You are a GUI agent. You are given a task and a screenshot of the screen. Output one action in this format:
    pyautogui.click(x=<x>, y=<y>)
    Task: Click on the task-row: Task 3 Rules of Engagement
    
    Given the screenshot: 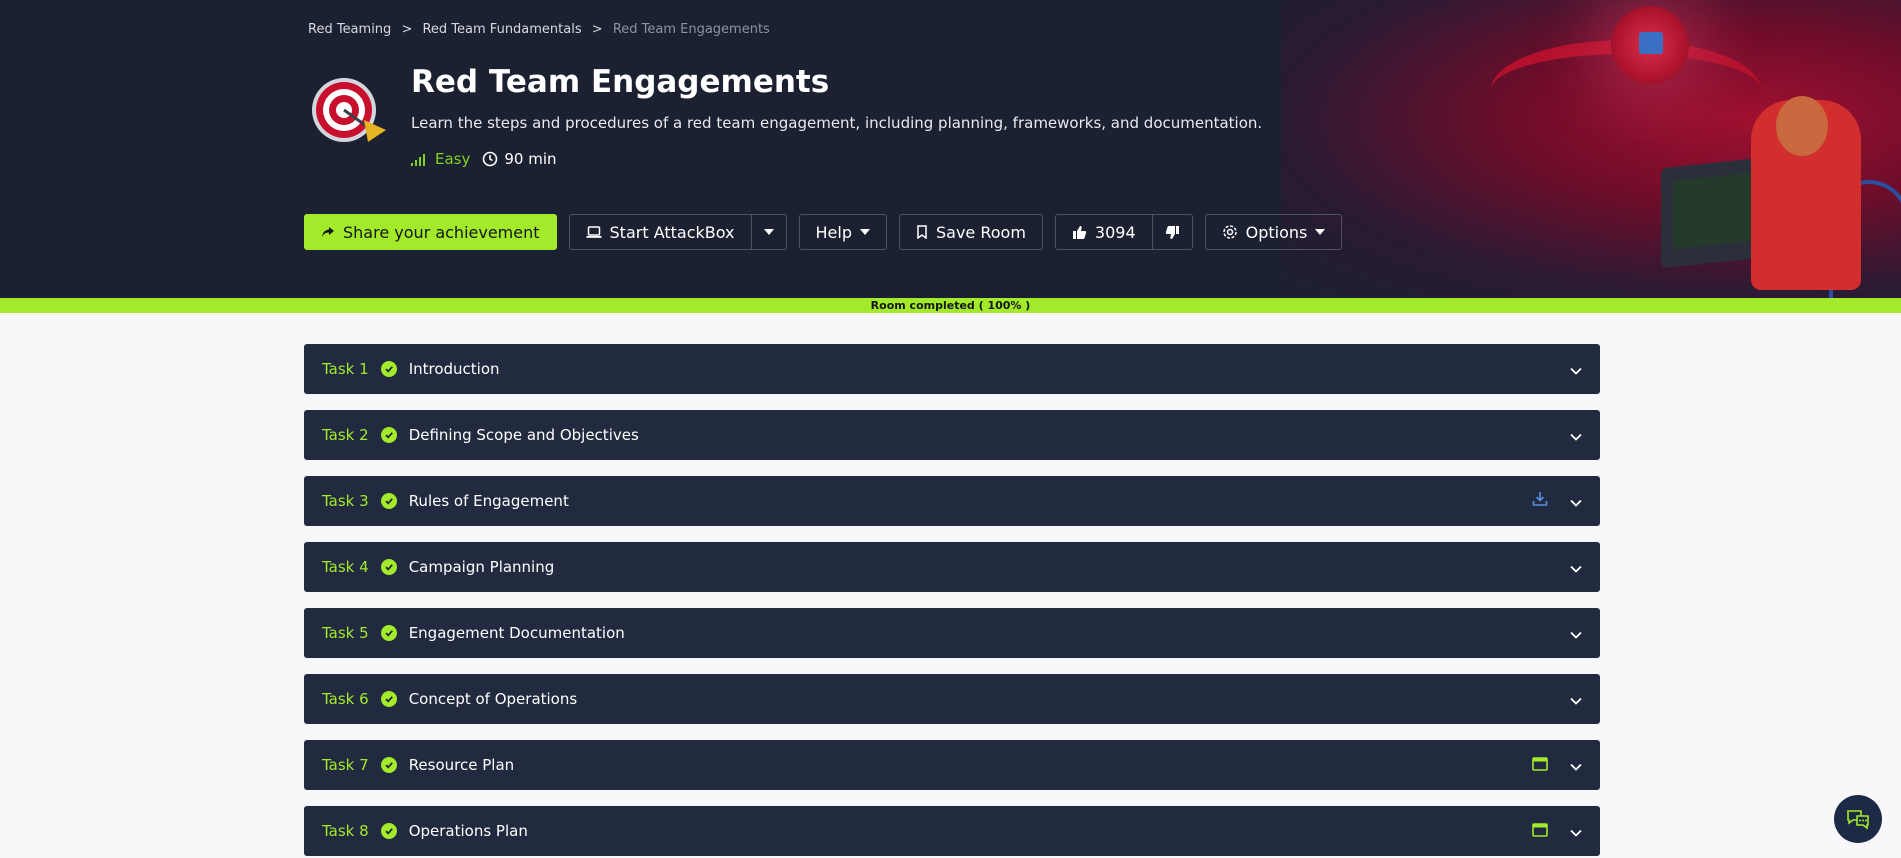 What is the action you would take?
    pyautogui.click(x=952, y=501)
    